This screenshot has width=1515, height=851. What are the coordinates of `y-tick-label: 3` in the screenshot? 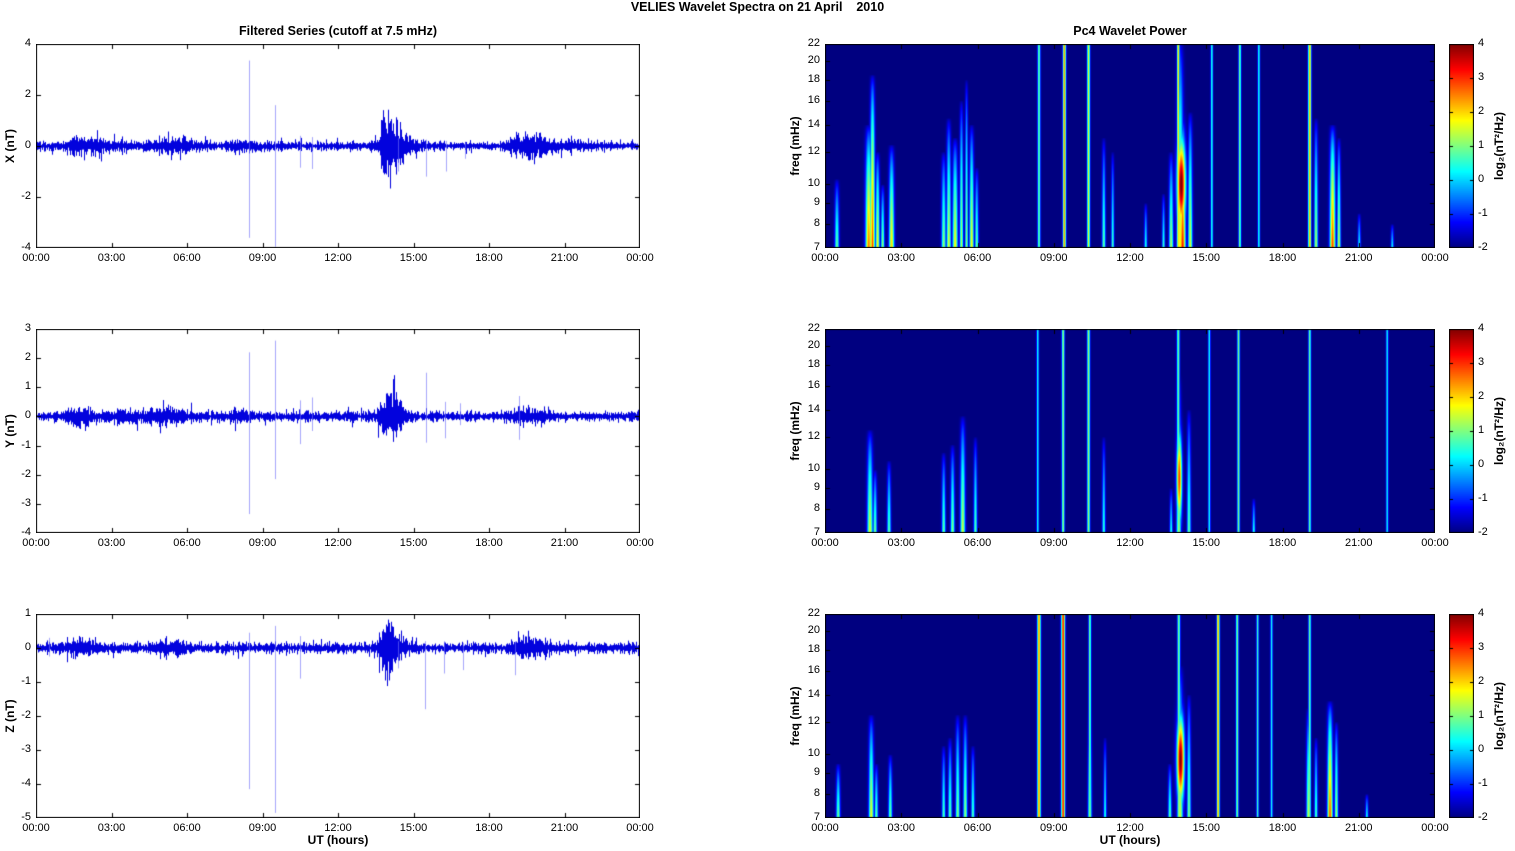 It's located at (27, 328).